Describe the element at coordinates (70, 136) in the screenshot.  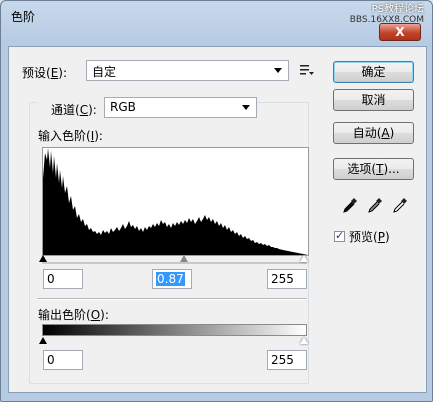
I see `input-levels-label: 输入色阶(I):` at that location.